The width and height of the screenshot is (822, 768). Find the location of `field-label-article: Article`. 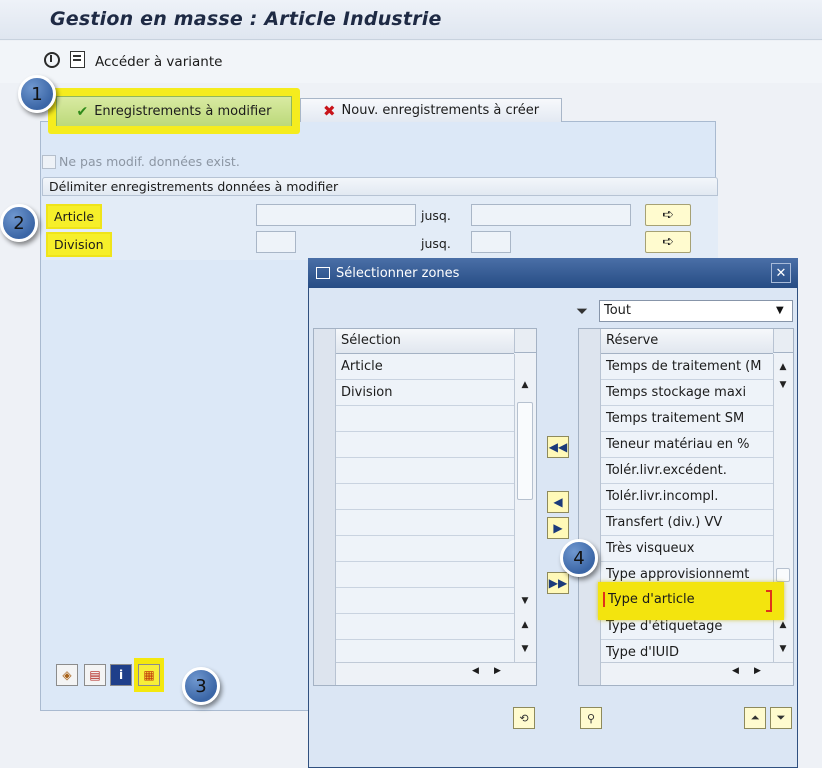

field-label-article: Article is located at coordinates (74, 216).